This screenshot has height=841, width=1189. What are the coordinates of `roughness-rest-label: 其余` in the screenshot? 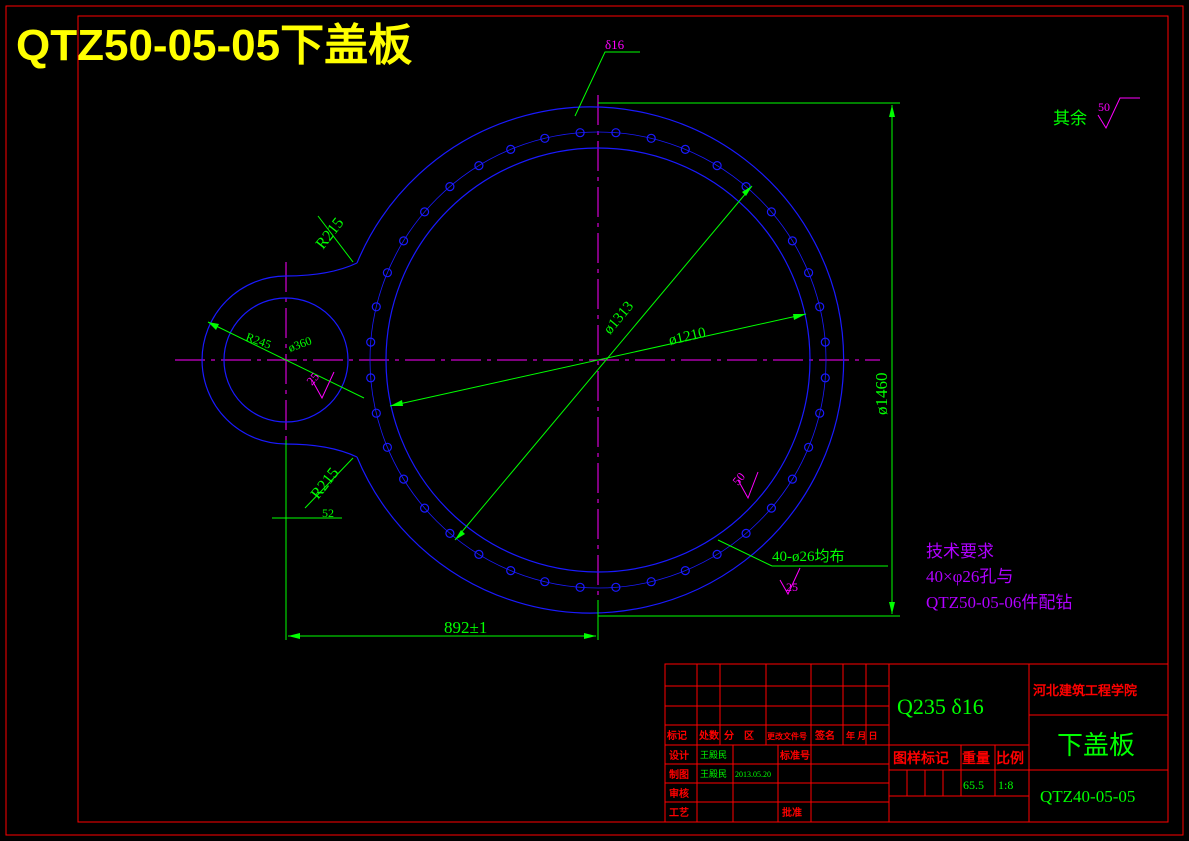 It's located at (1070, 118).